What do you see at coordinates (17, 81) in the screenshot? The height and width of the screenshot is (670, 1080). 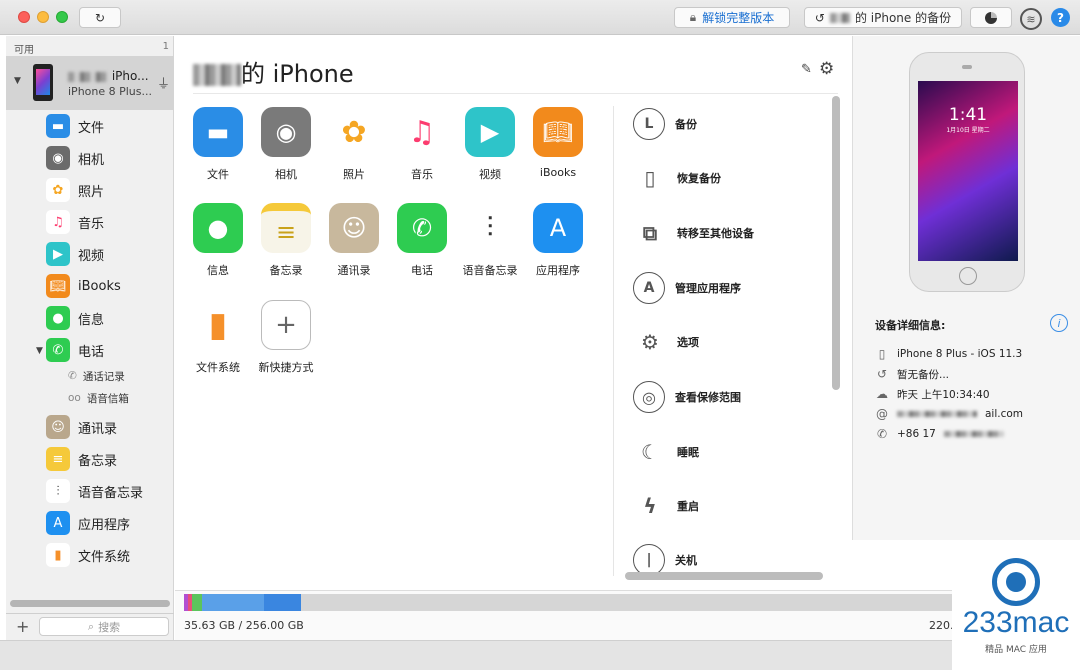 I see `collapse-arrow-icon: ▼` at bounding box center [17, 81].